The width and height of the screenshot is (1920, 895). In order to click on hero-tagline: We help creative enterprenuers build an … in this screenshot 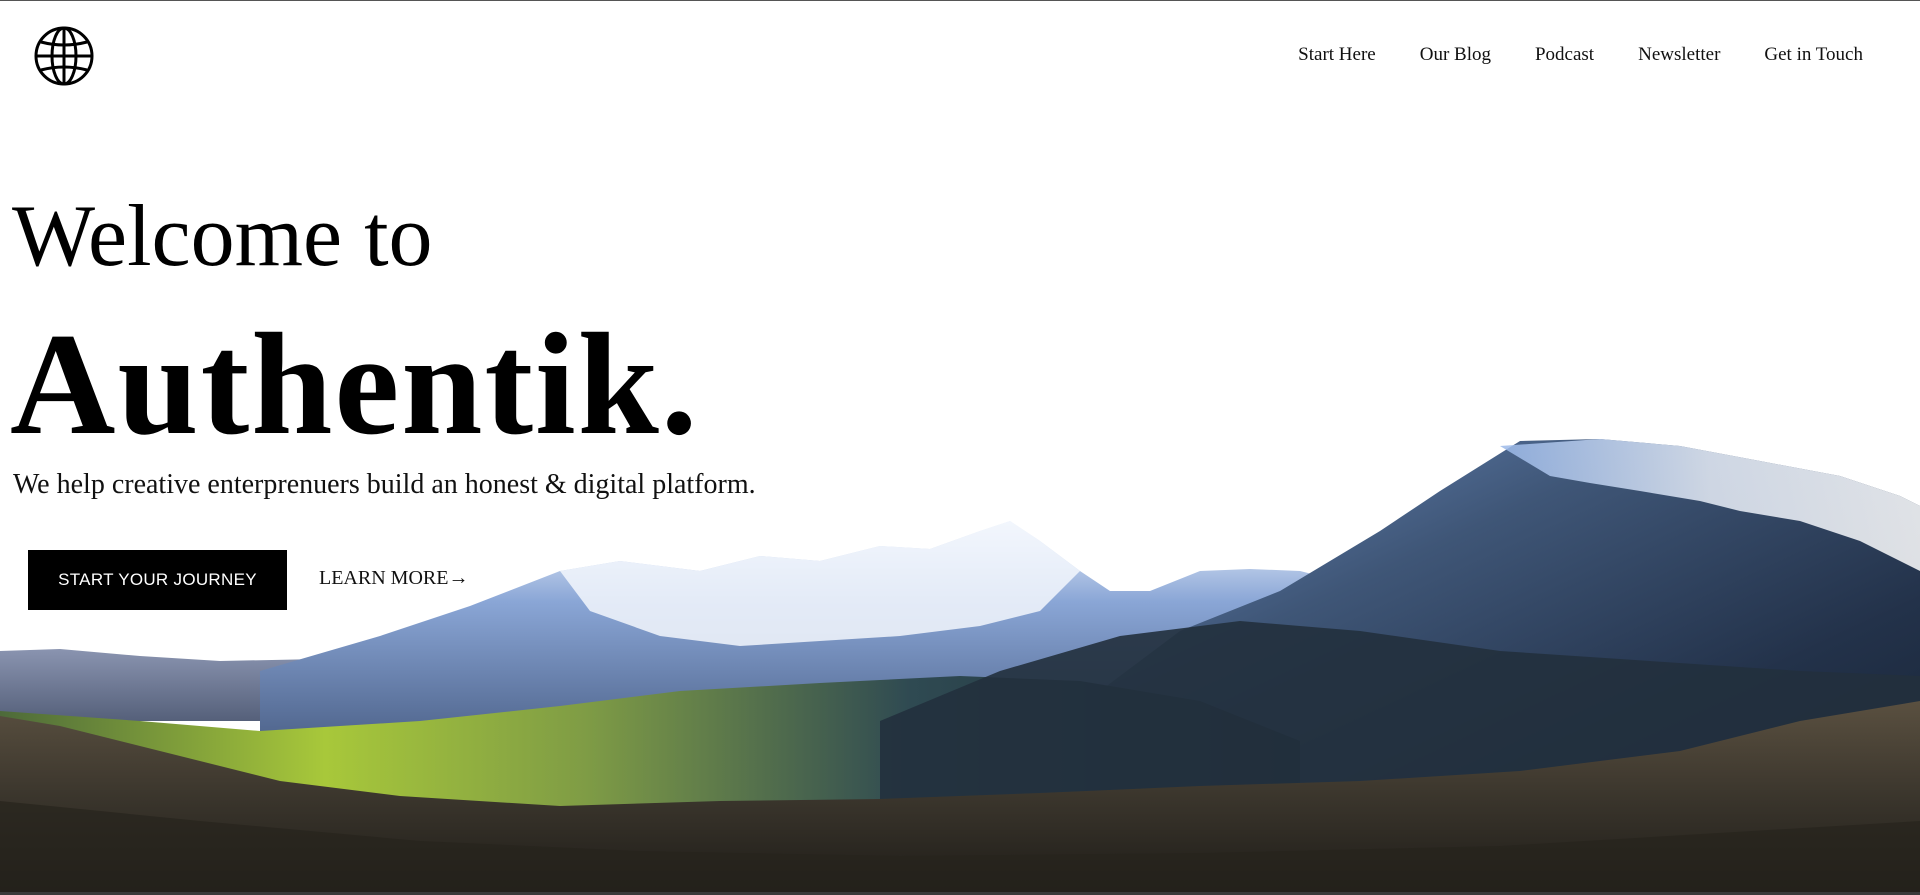, I will do `click(384, 484)`.